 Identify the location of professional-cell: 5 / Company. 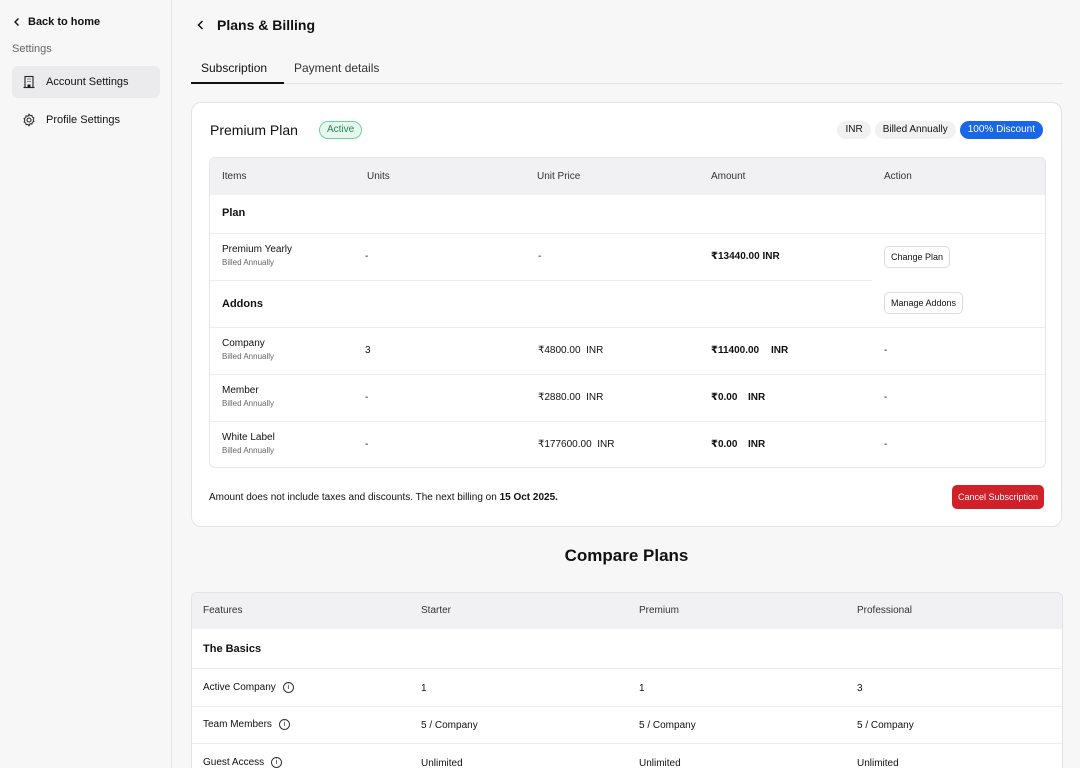
(885, 725).